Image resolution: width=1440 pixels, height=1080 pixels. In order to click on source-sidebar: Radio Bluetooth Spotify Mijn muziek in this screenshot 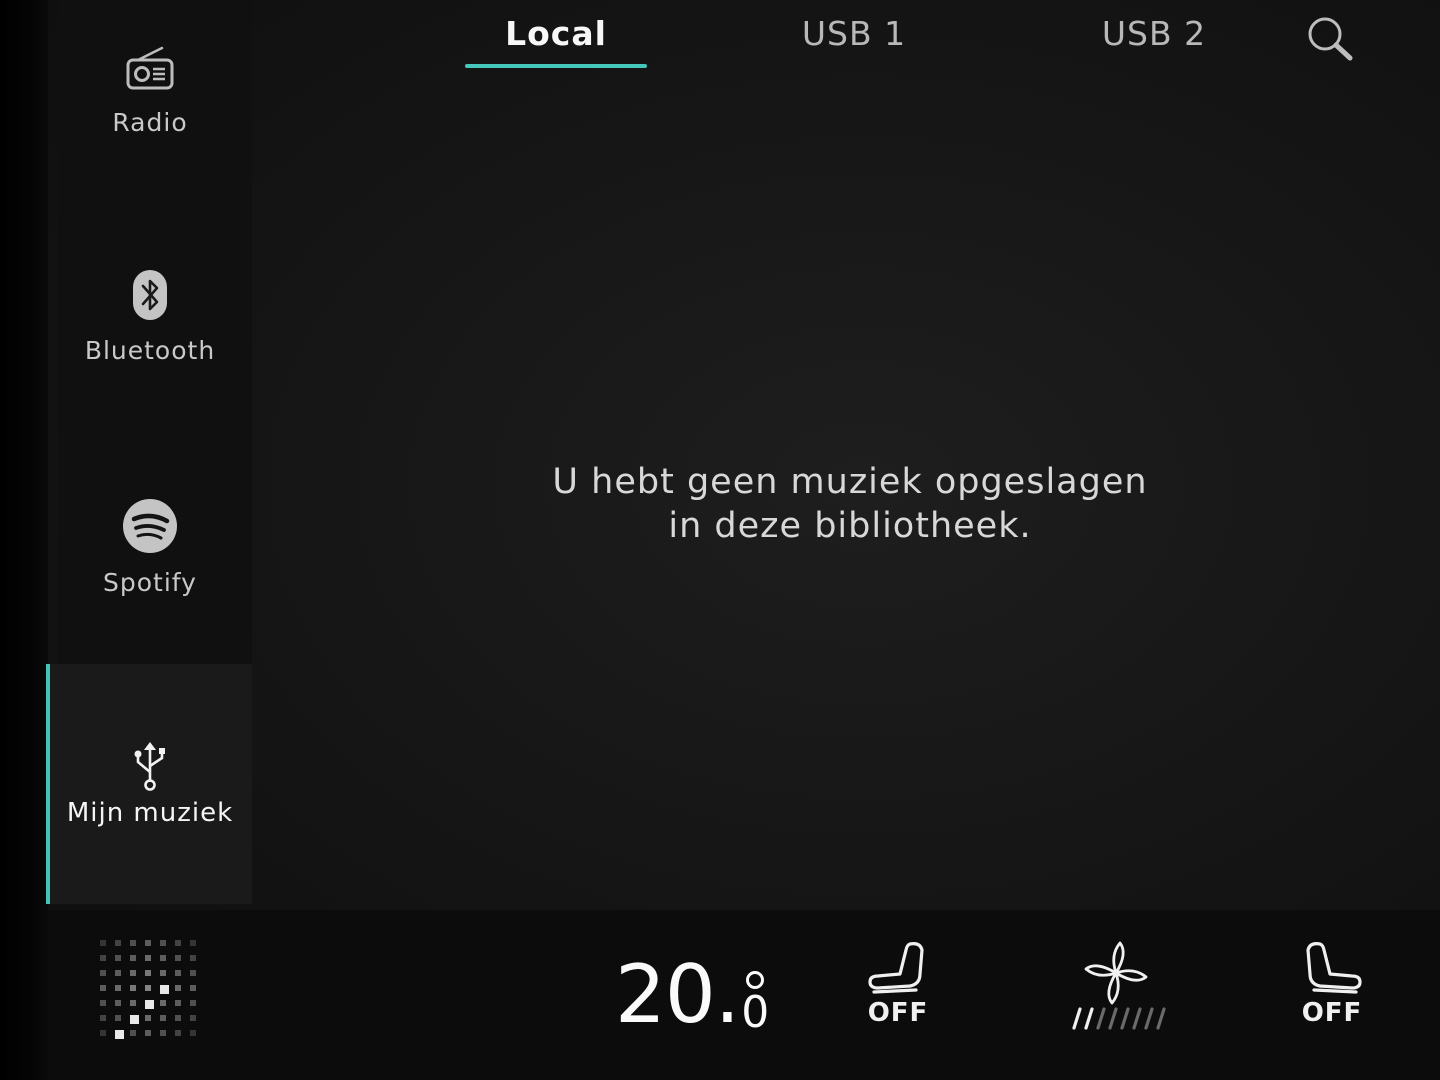, I will do `click(149, 452)`.